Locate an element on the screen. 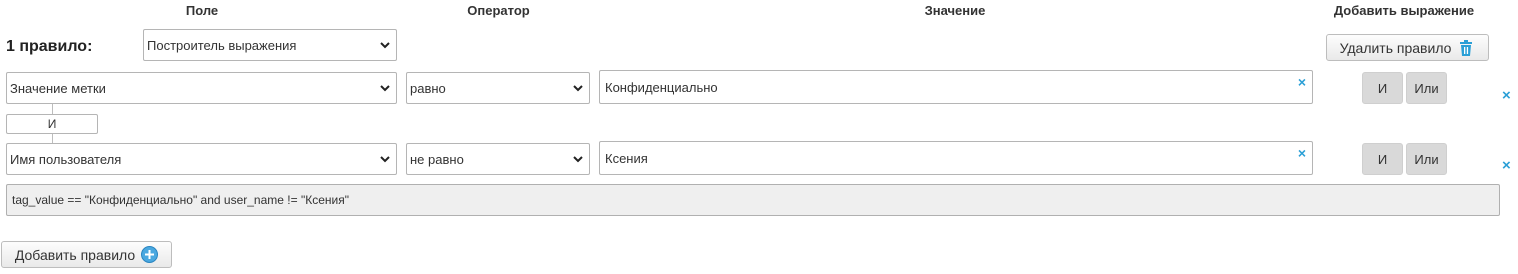 The width and height of the screenshot is (1518, 274). condition-2-value-text: Ксения is located at coordinates (626, 158).